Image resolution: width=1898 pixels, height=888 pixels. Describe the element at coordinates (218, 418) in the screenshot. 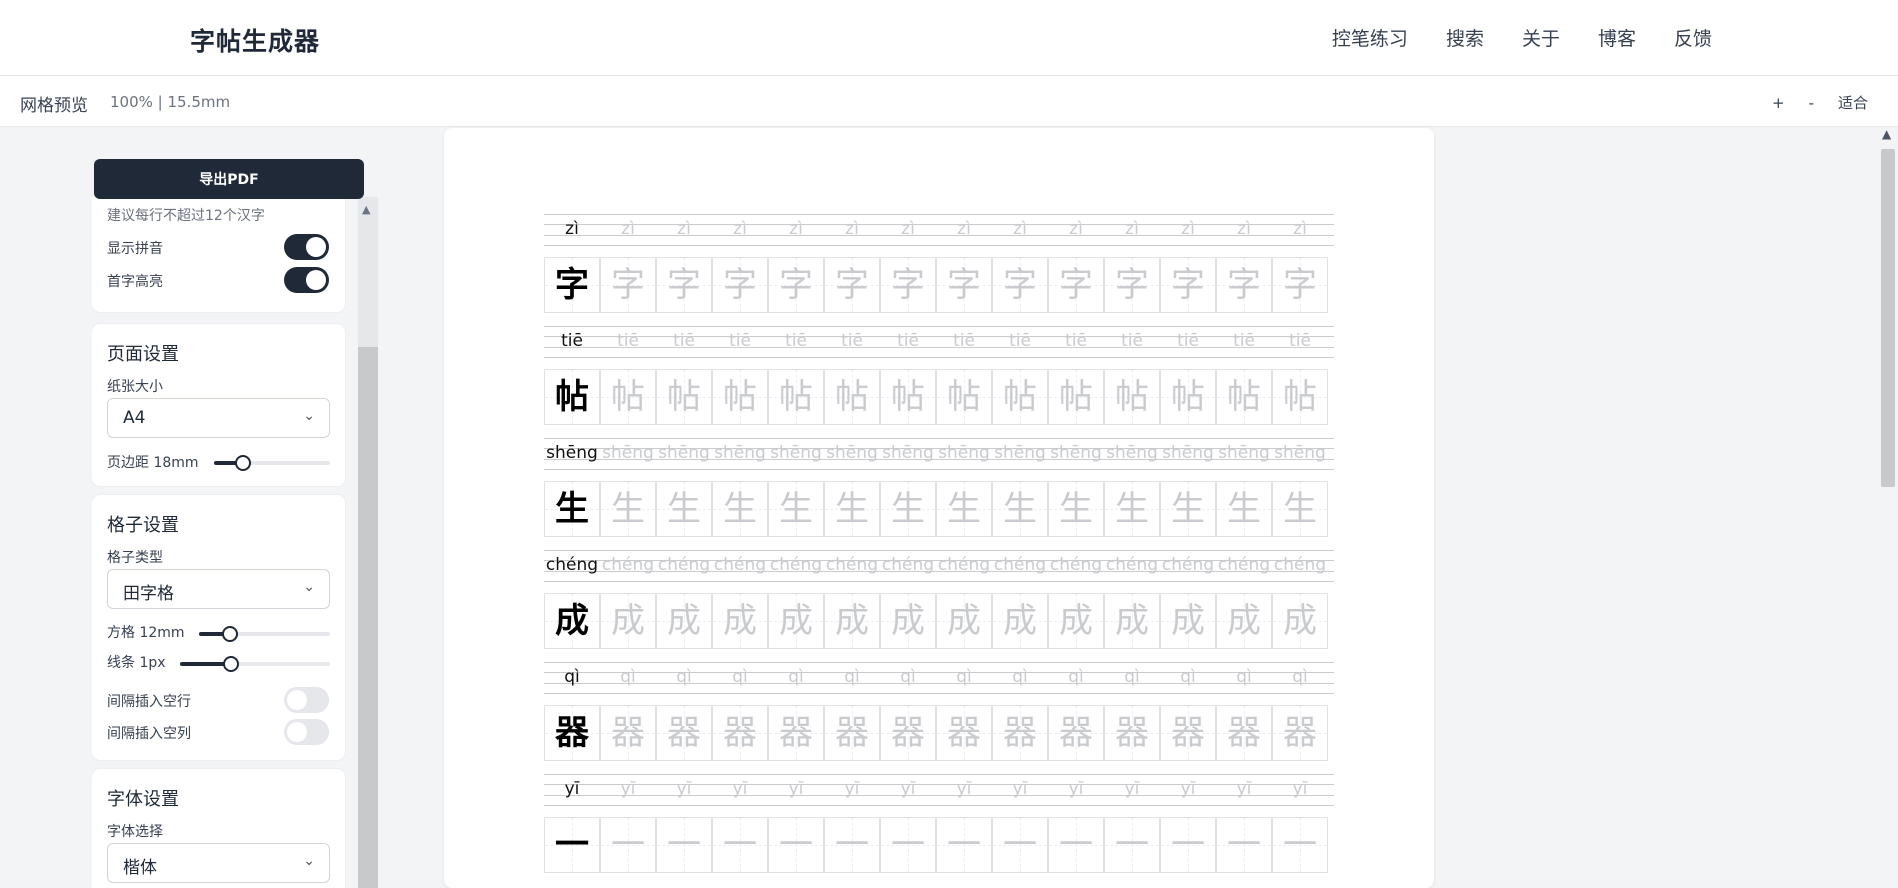

I see `paper-size-select: A4 ⌄` at that location.